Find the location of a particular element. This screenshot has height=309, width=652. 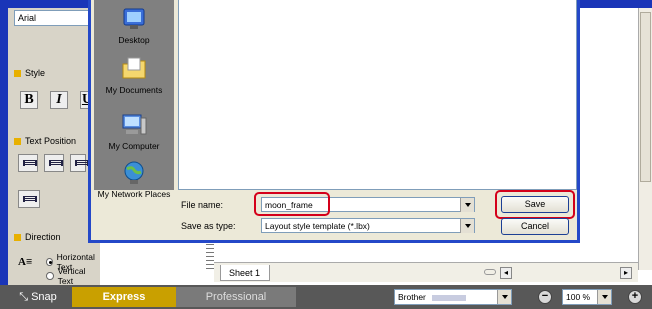

cancel-button: Cancel is located at coordinates (535, 226).